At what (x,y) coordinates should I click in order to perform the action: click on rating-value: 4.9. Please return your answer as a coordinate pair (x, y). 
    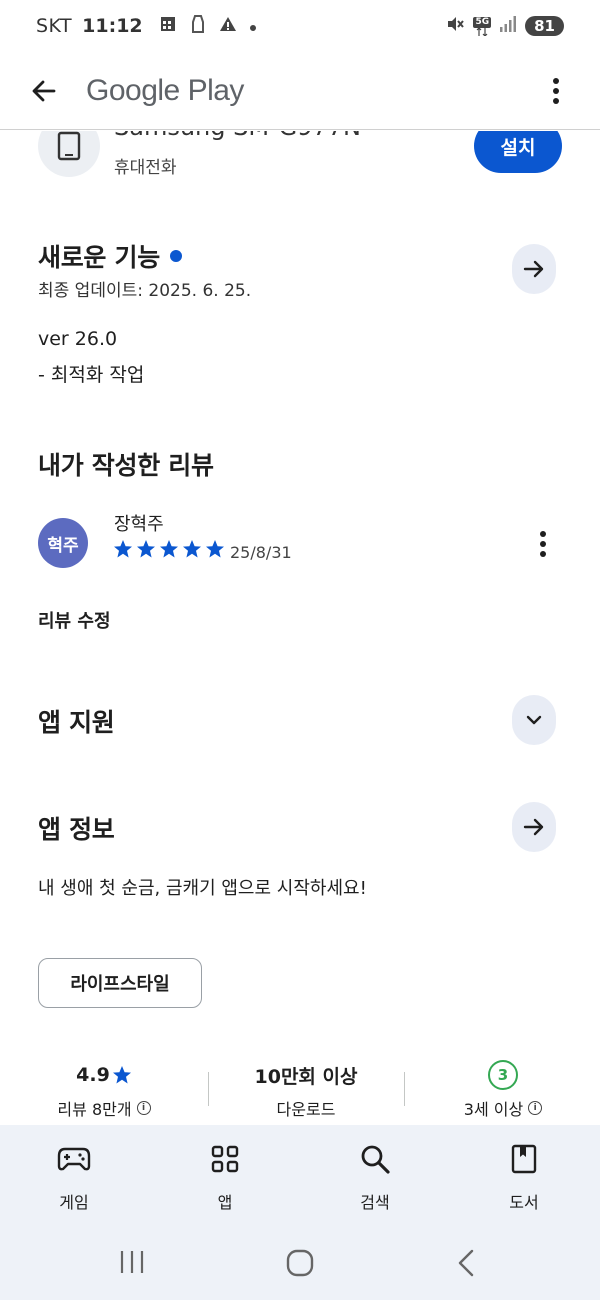
    Looking at the image, I should click on (93, 1075).